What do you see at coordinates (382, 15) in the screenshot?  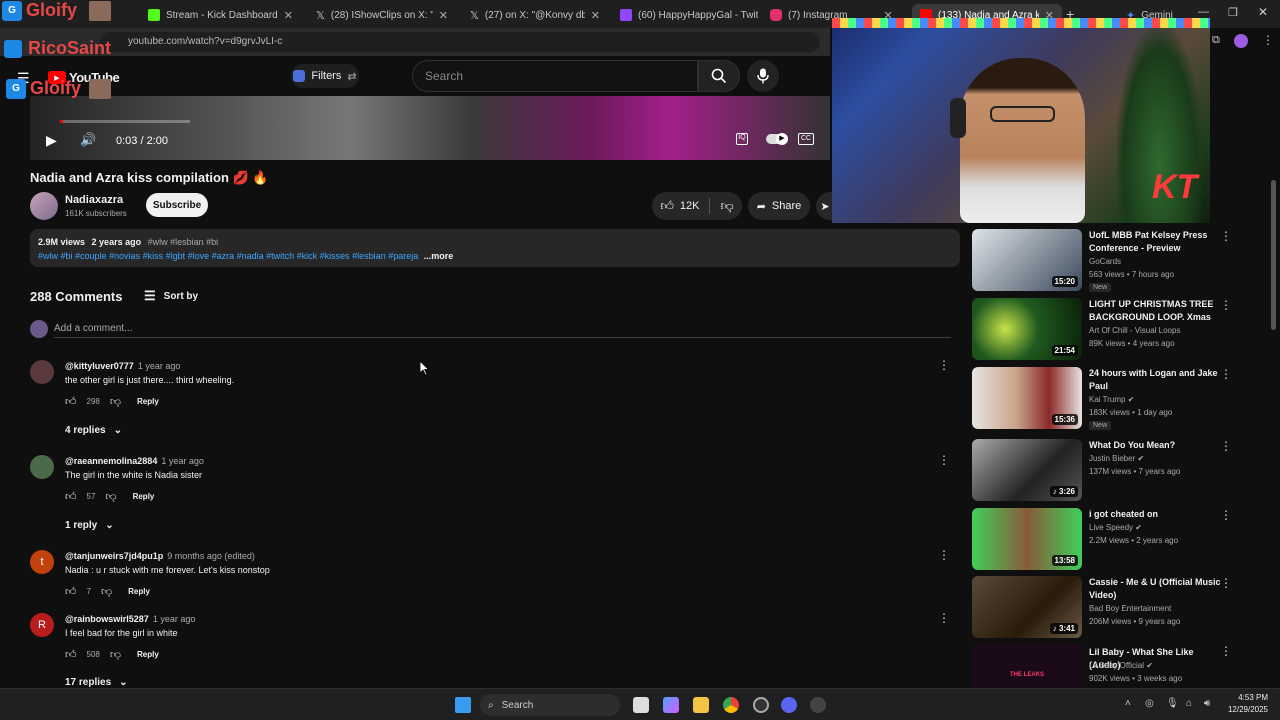 I see `tab-x-ishowclips: 𝕏 (28) IShowClips on X: "This m ✕` at bounding box center [382, 15].